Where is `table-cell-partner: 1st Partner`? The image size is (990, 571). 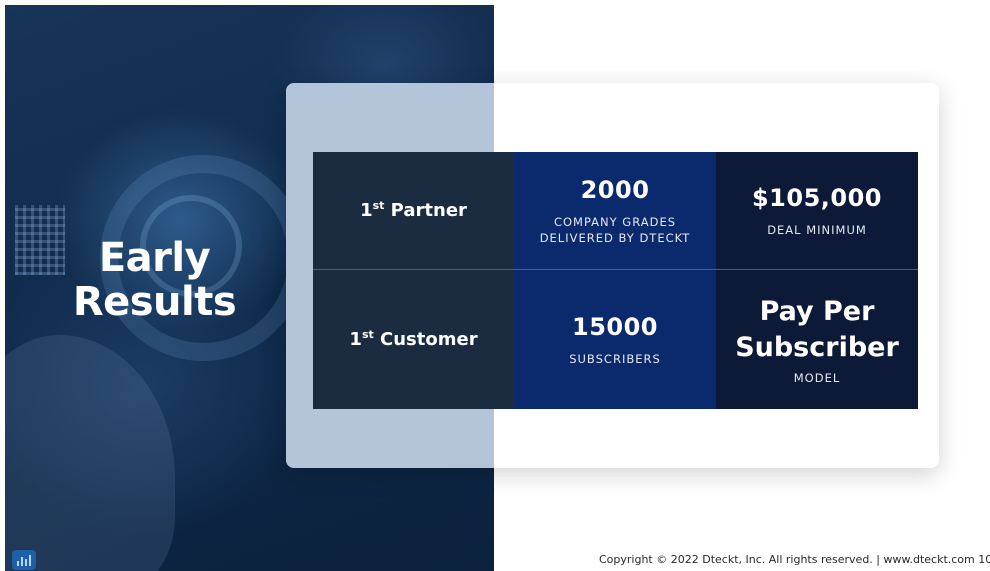 table-cell-partner: 1st Partner is located at coordinates (413, 211).